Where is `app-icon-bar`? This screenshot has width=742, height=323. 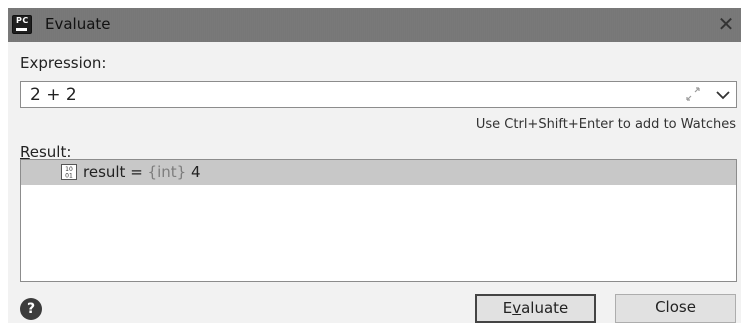 app-icon-bar is located at coordinates (21, 29).